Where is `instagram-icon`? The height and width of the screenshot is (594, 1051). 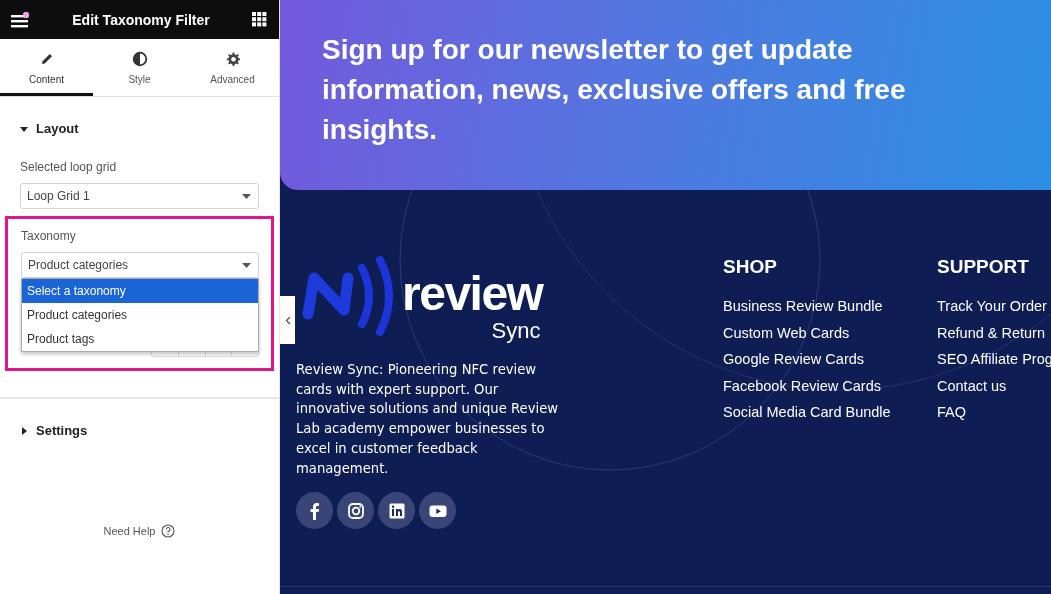
instagram-icon is located at coordinates (355, 511).